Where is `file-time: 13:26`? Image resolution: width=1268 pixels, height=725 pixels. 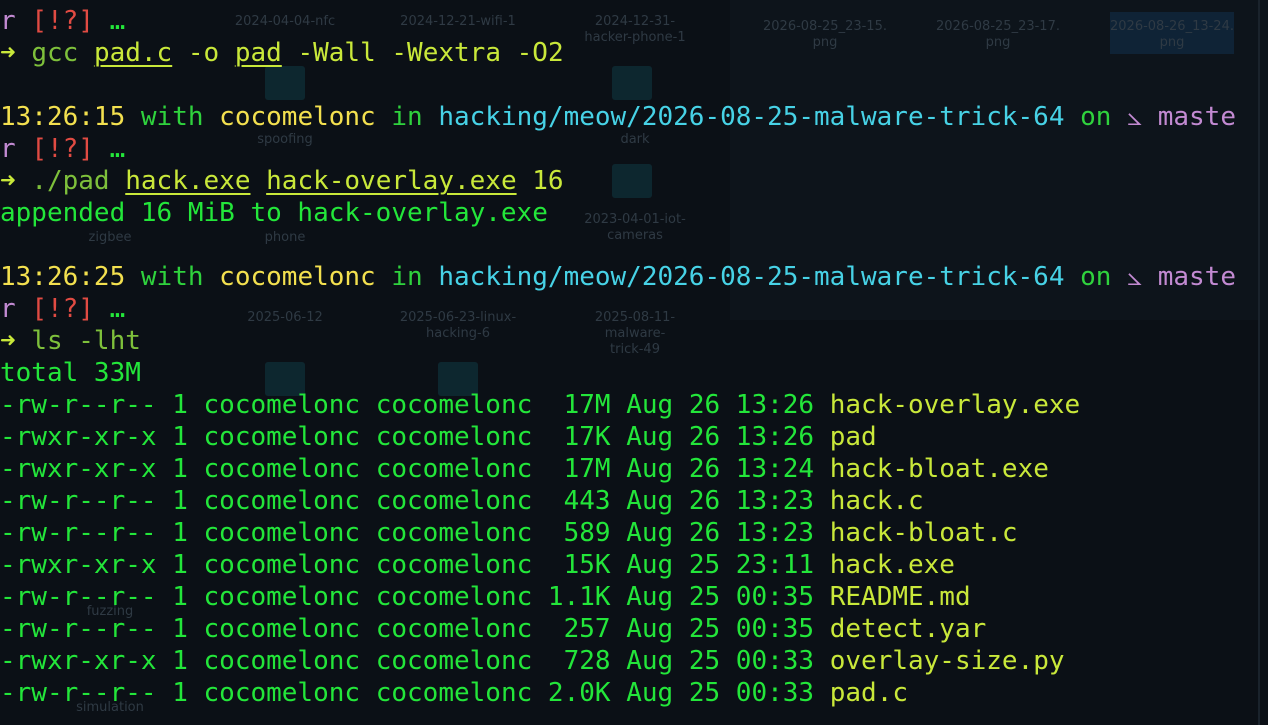
file-time: 13:26 is located at coordinates (775, 405).